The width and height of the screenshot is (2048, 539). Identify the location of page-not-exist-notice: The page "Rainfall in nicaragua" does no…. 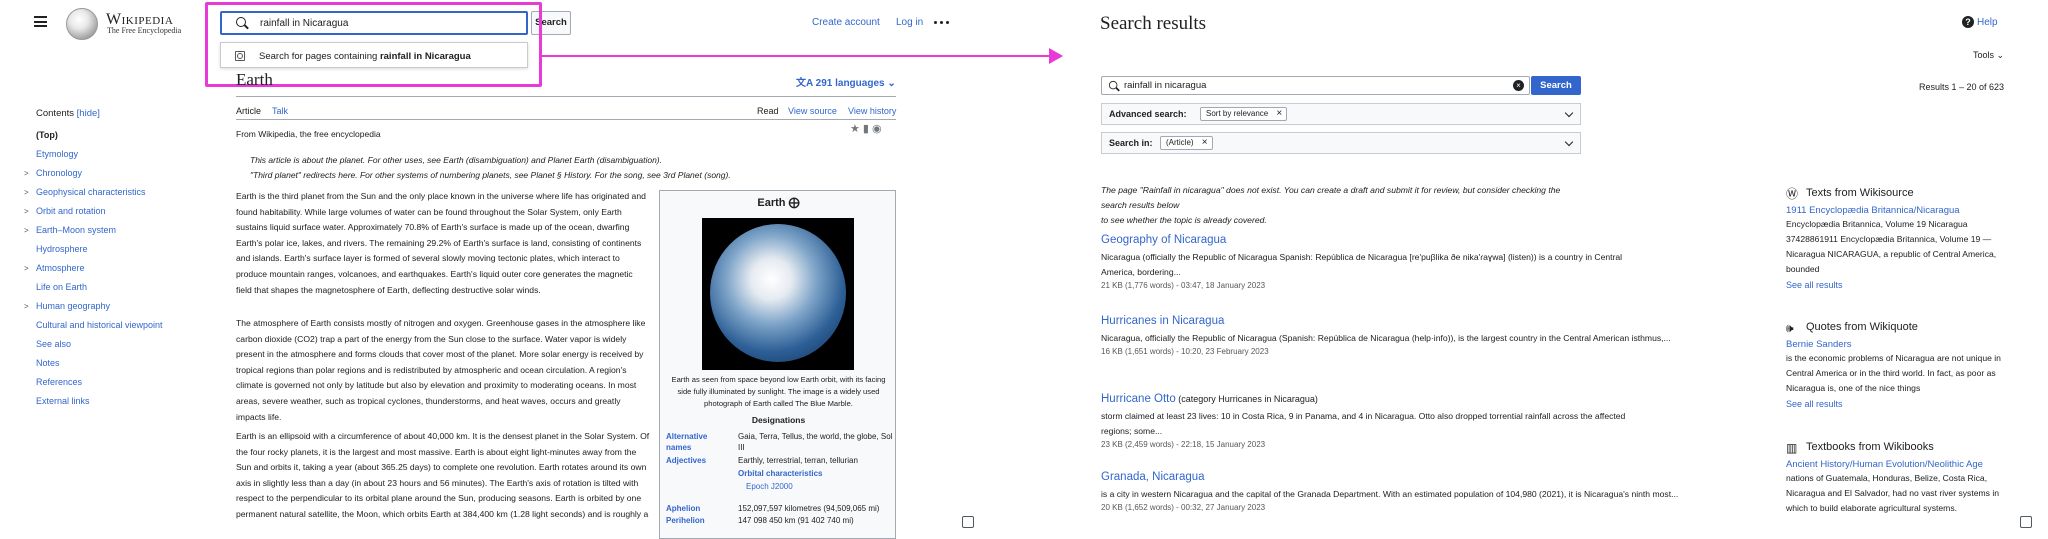
(1331, 205).